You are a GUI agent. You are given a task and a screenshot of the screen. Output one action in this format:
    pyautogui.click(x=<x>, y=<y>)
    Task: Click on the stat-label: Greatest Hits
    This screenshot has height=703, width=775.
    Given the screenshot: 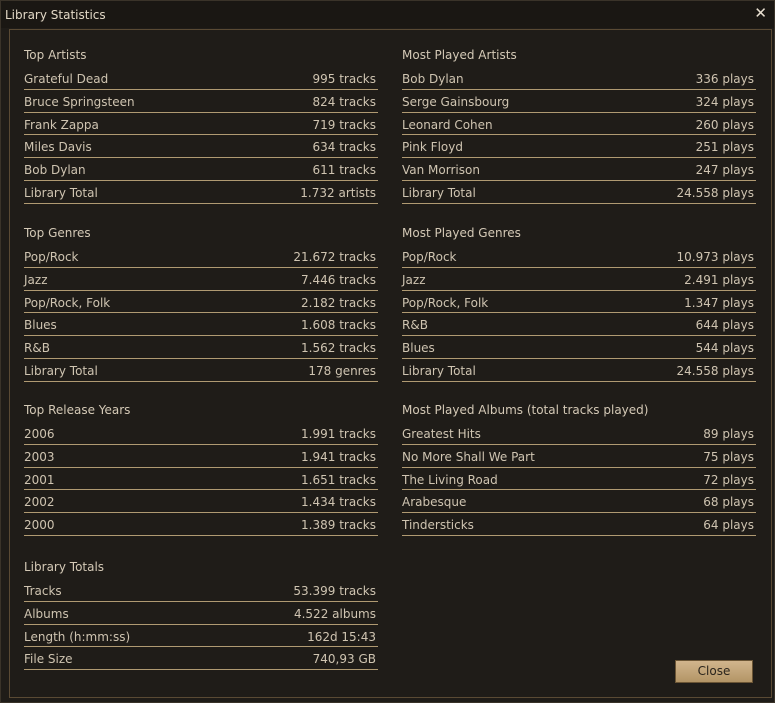 What is the action you would take?
    pyautogui.click(x=441, y=434)
    